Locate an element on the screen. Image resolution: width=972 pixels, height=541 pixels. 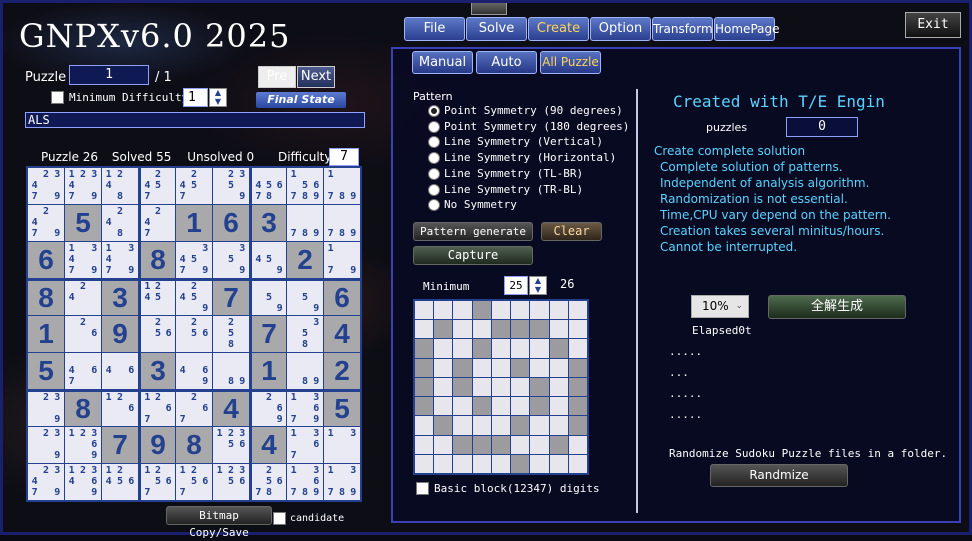
sudoku-cell: 2457 is located at coordinates (157, 186).